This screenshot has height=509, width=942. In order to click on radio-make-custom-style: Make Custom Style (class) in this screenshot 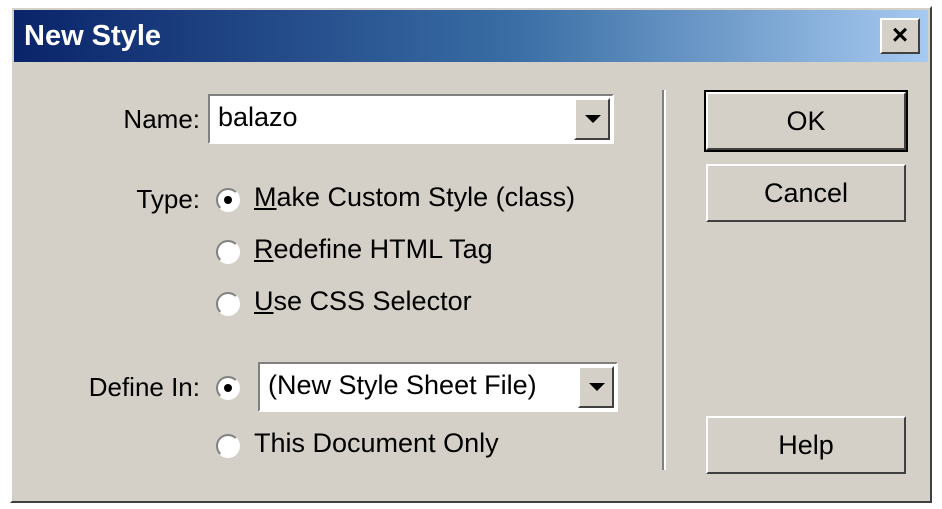, I will do `click(416, 202)`.